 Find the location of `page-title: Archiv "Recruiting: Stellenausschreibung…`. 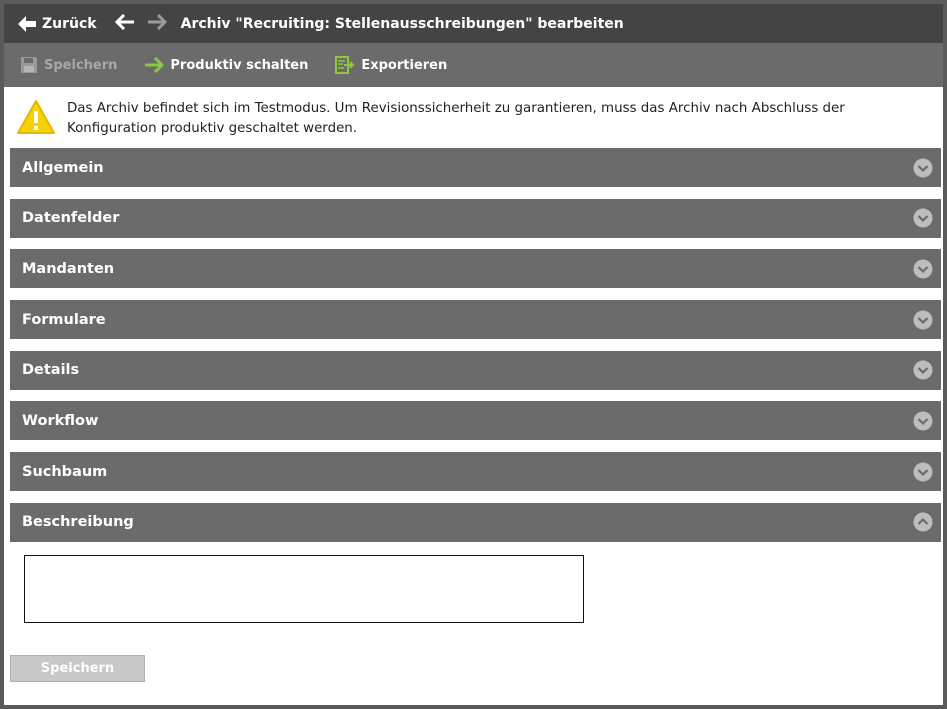

page-title: Archiv "Recruiting: Stellenausschreibung… is located at coordinates (402, 23).